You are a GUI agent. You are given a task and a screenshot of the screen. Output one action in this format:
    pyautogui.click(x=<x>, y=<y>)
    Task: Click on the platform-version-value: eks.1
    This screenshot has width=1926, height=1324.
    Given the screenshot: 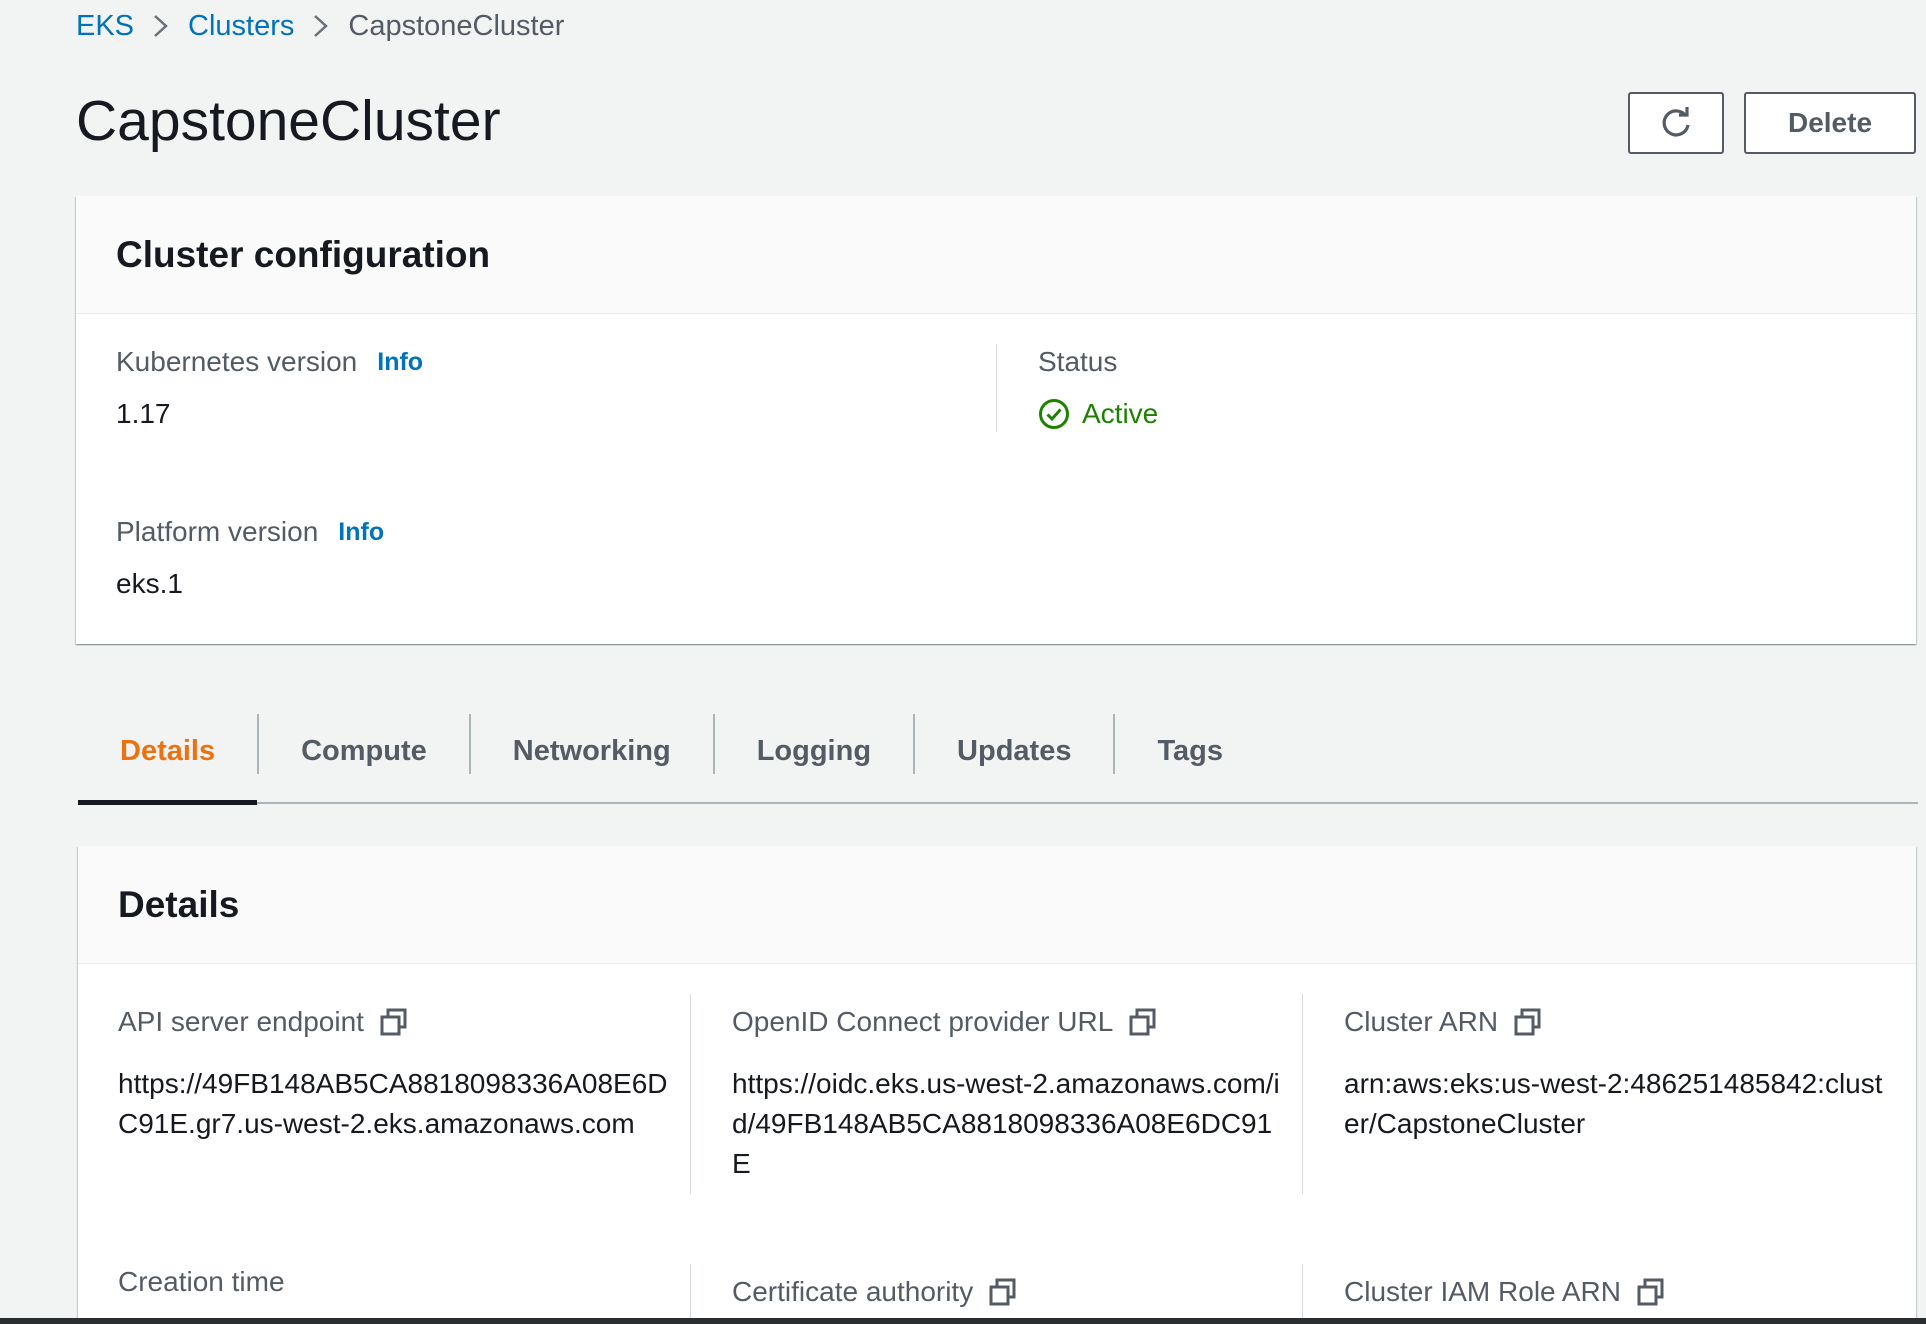 What is the action you would take?
    pyautogui.click(x=149, y=583)
    